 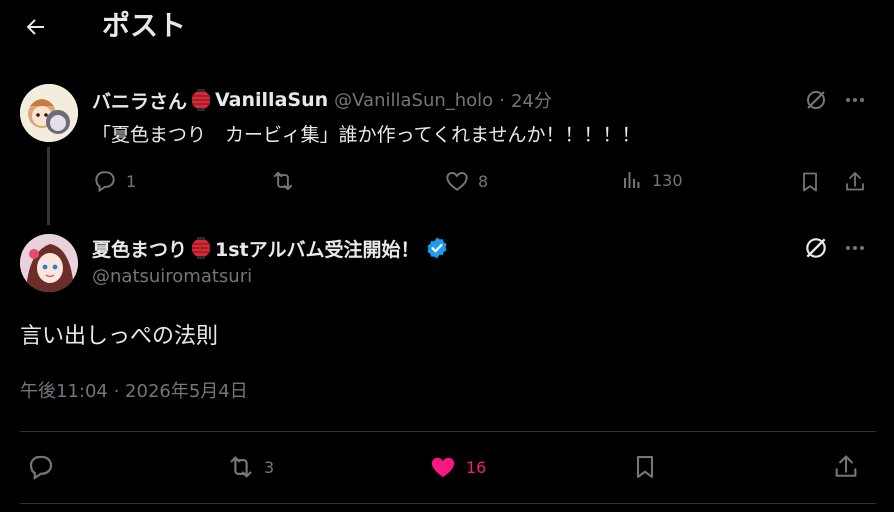 I want to click on post-author-row: 夏色まつり 1stアルバム受注開始！, so click(x=270, y=248).